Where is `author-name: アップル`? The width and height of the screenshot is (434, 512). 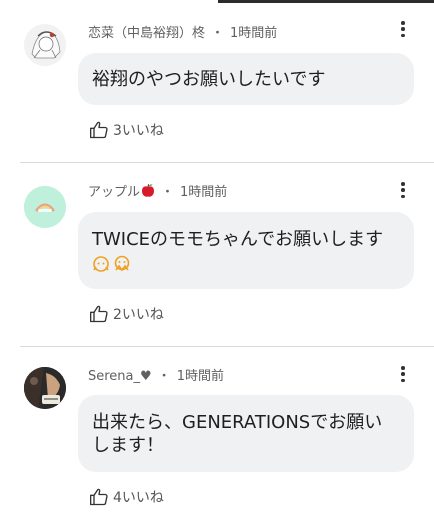 author-name: アップル is located at coordinates (114, 192).